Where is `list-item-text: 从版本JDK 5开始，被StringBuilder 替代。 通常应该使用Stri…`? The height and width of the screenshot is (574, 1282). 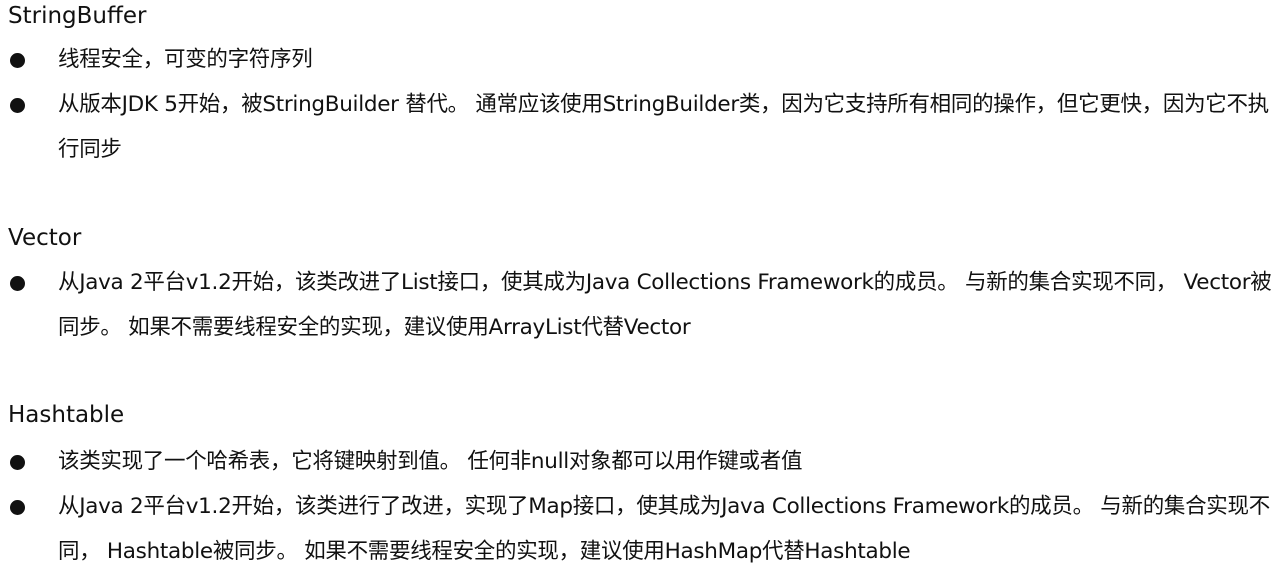 list-item-text: 从版本JDK 5开始，被StringBuilder 替代。 通常应该使用Stri… is located at coordinates (663, 127).